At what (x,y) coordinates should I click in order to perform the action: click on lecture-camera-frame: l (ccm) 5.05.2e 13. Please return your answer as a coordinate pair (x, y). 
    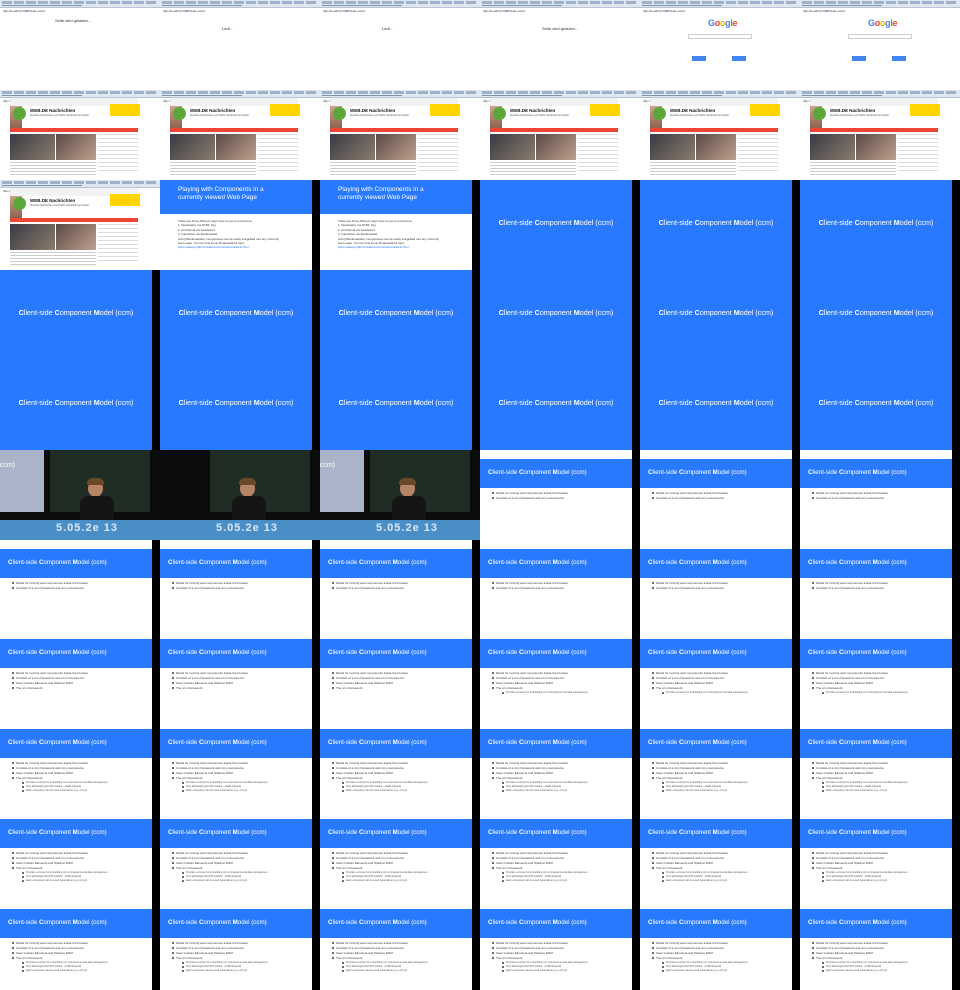
    Looking at the image, I should click on (80, 495).